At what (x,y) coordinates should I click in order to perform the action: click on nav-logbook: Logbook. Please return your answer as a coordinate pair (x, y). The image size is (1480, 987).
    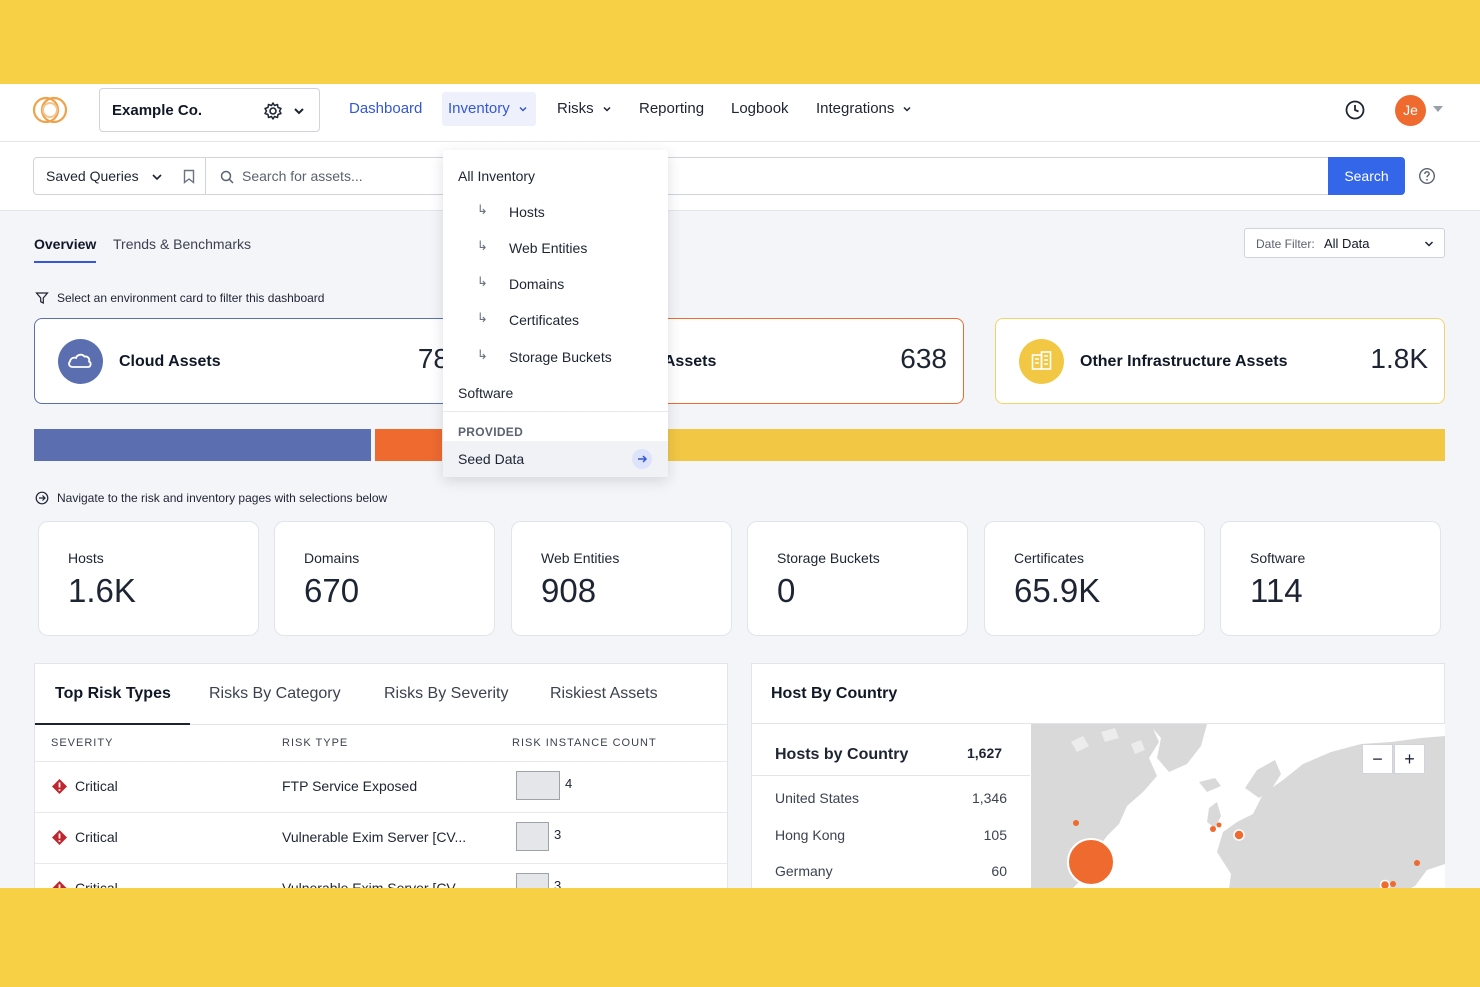
    Looking at the image, I should click on (760, 109).